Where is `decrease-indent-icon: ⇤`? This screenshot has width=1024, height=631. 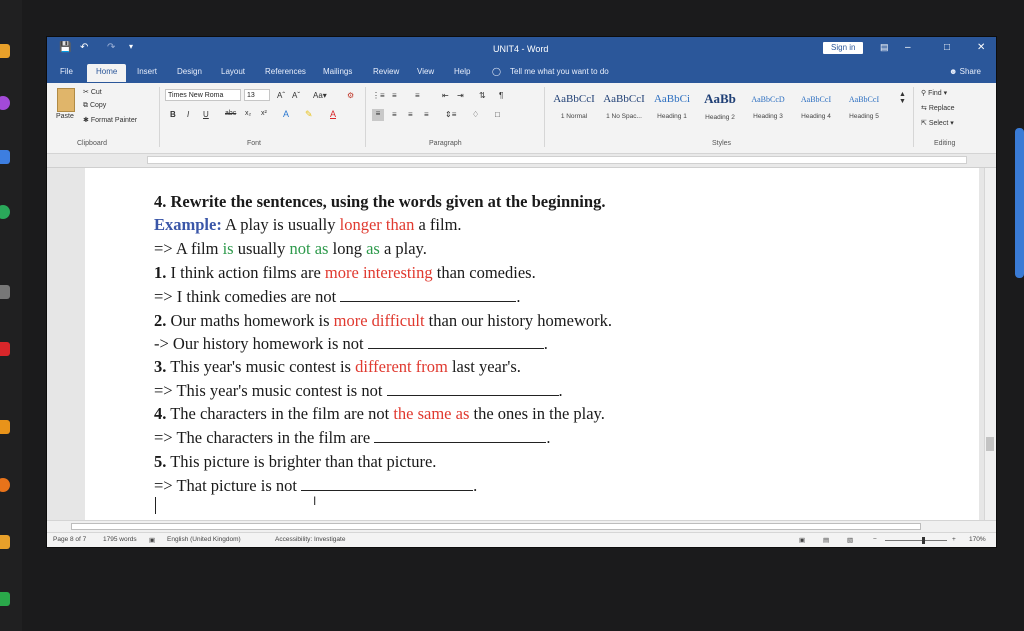
decrease-indent-icon: ⇤ is located at coordinates (445, 95).